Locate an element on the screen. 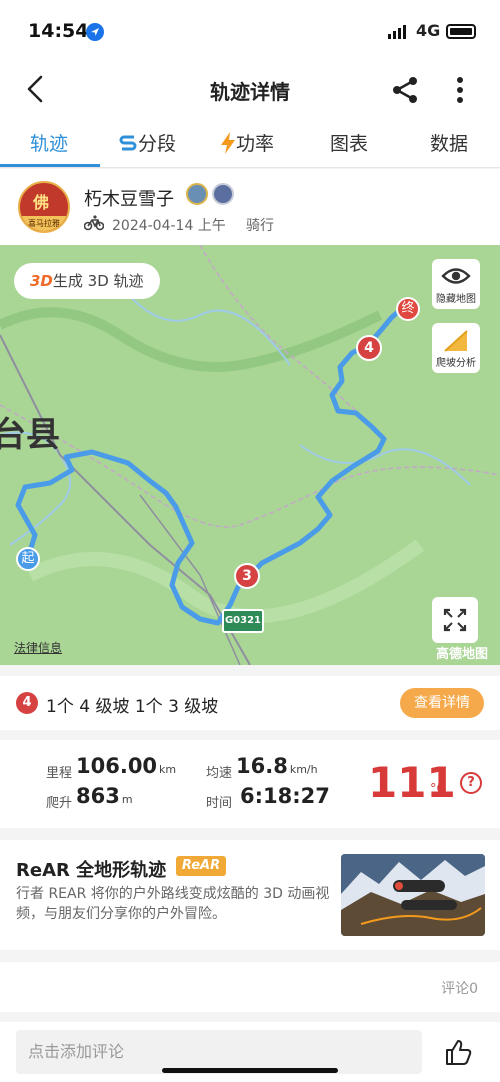 This screenshot has width=500, height=1082. tab-indicator is located at coordinates (50, 165).